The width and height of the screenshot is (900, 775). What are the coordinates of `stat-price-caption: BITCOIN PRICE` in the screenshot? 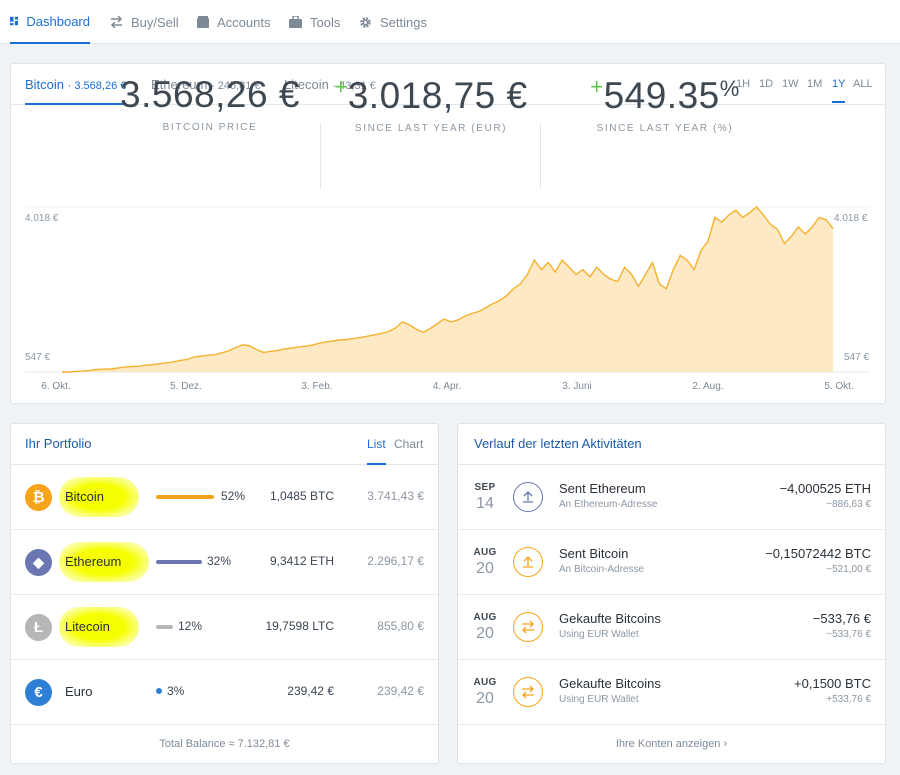 It's located at (210, 127).